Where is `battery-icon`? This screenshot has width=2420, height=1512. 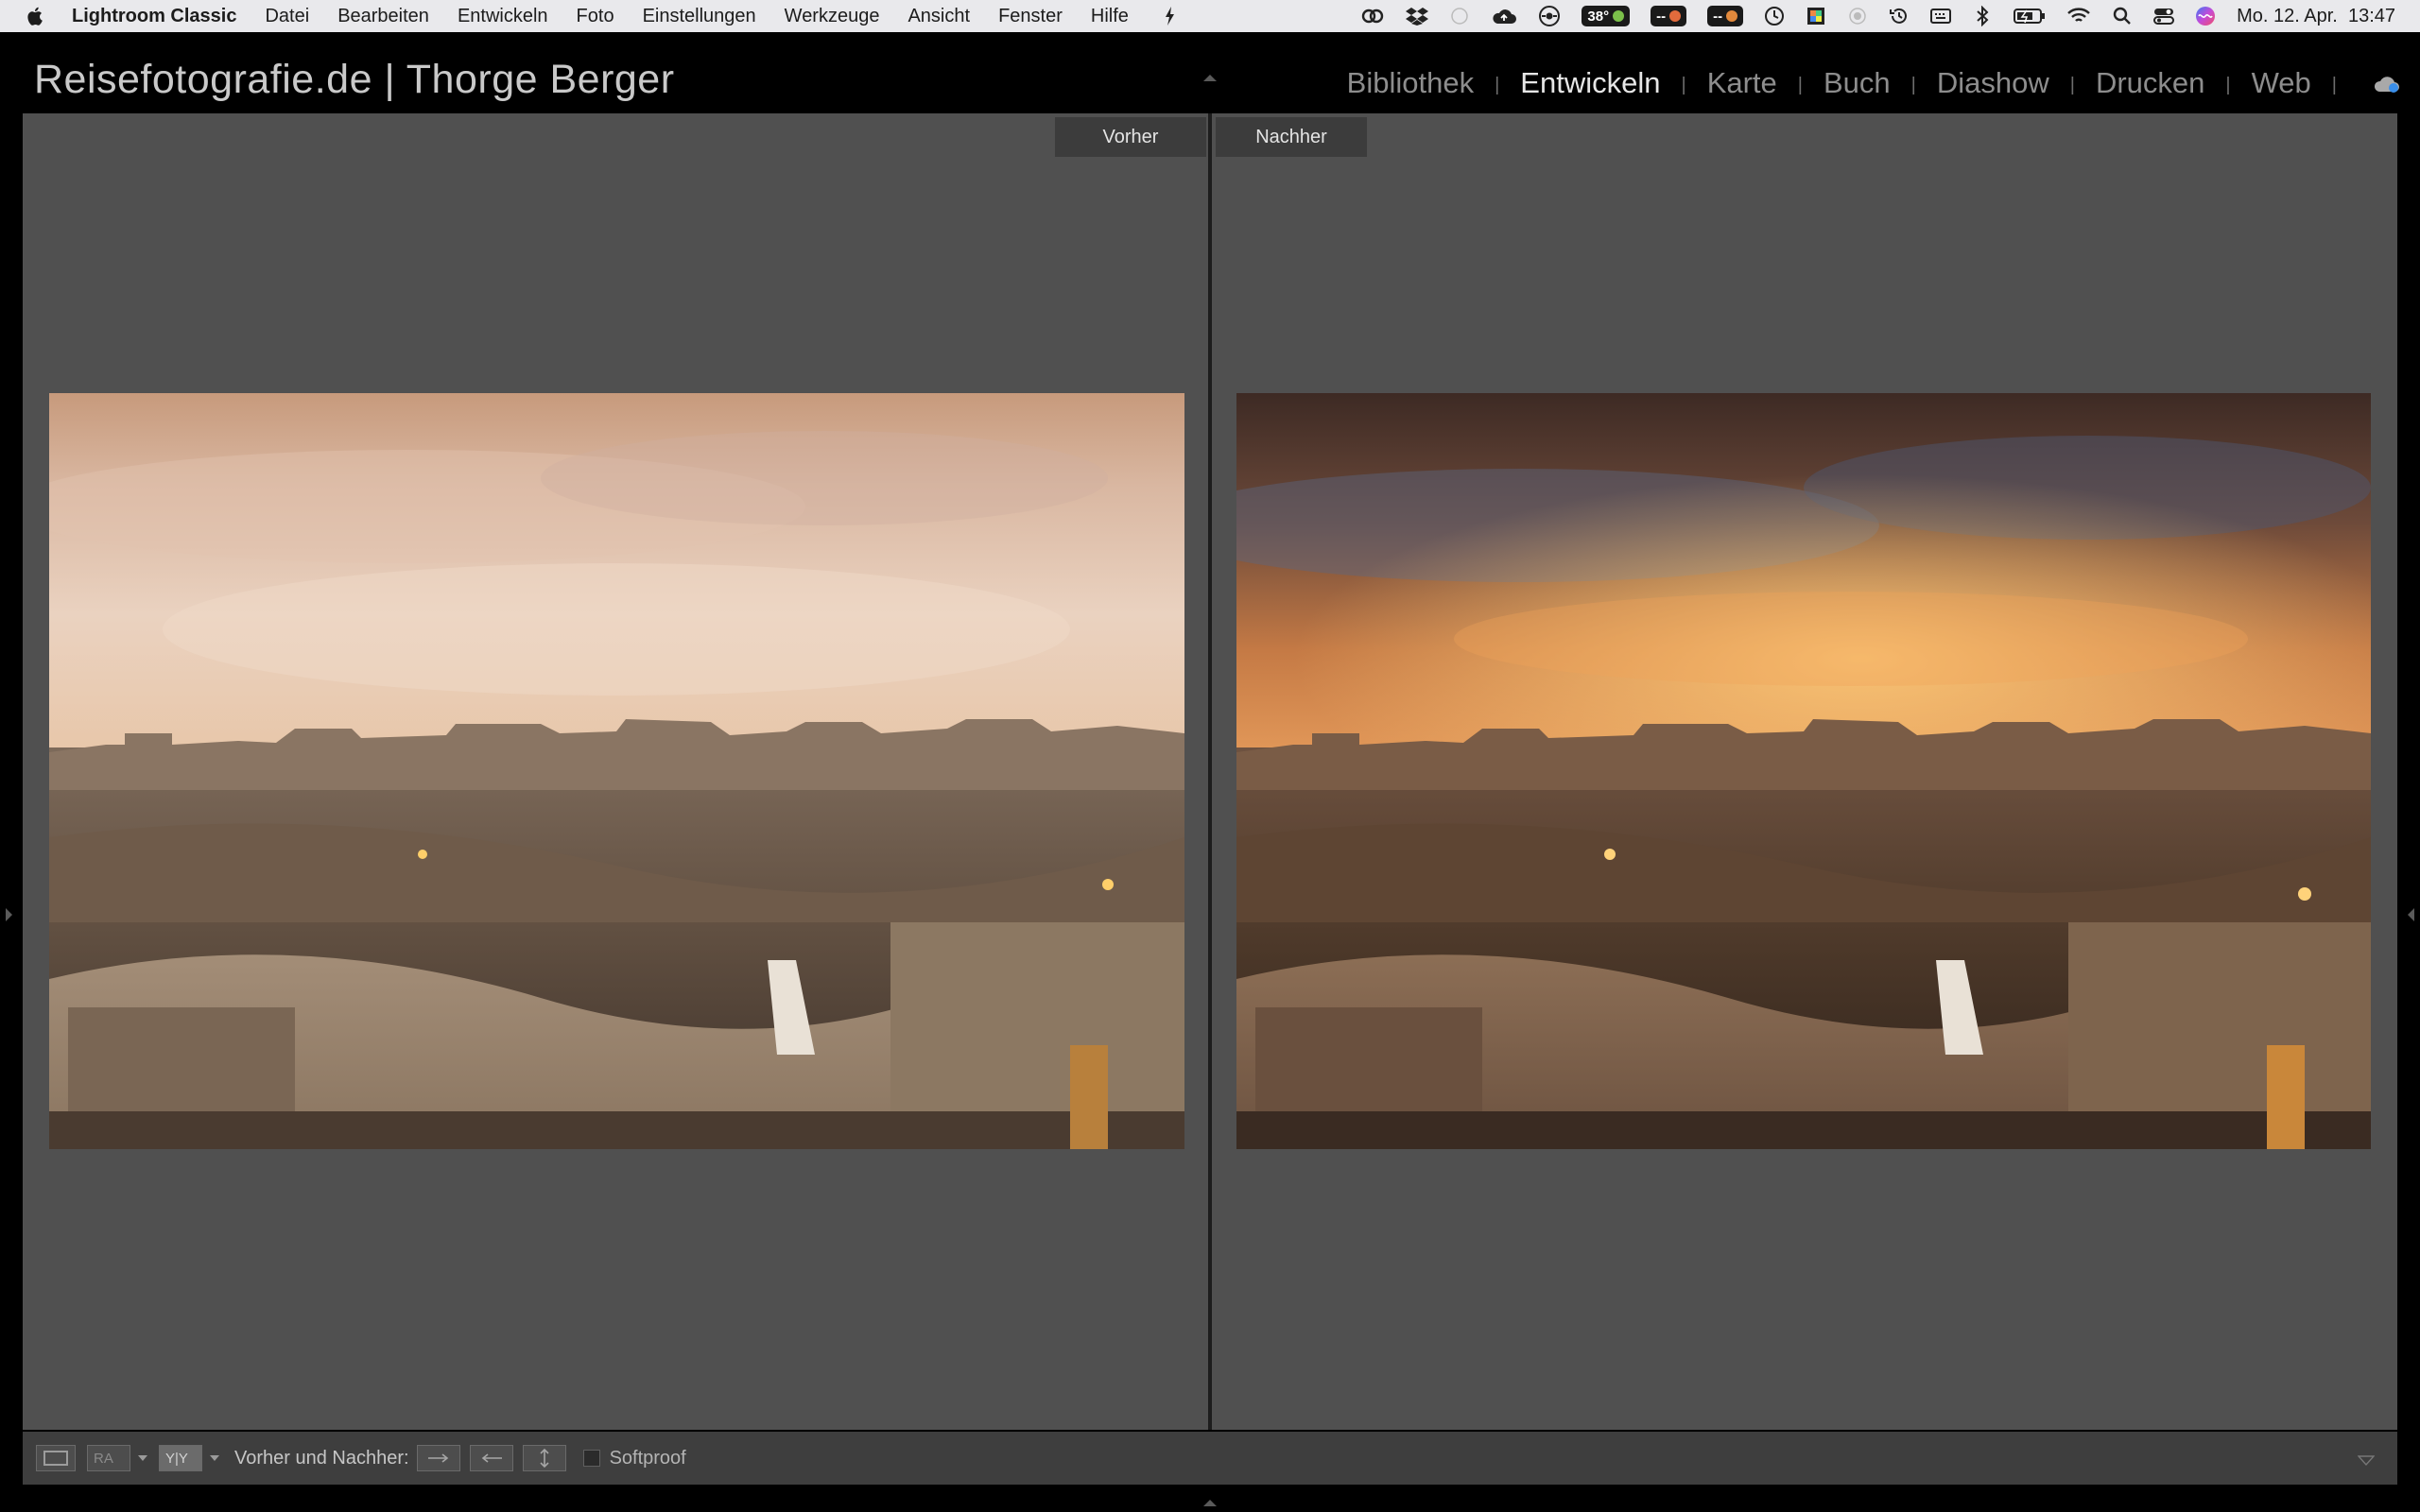
battery-icon is located at coordinates (2030, 16).